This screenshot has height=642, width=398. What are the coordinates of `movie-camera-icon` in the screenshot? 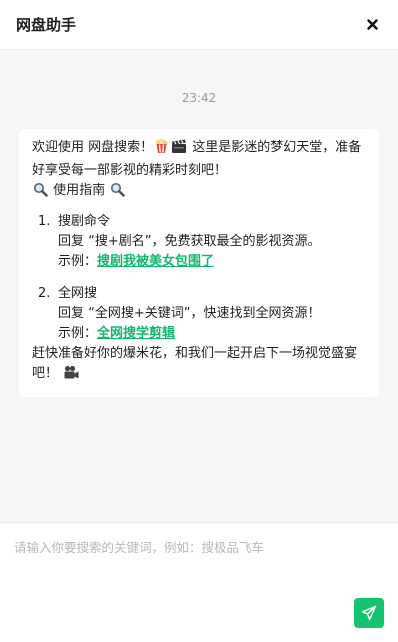 It's located at (71, 376).